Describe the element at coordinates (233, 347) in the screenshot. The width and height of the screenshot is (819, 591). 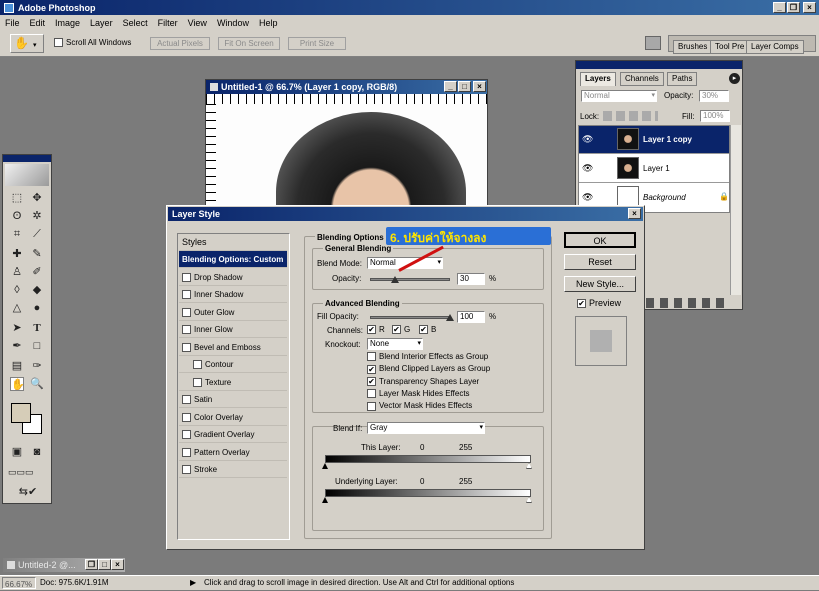
I see `style-item-bevel-and-emboss: Bevel and Emboss` at that location.